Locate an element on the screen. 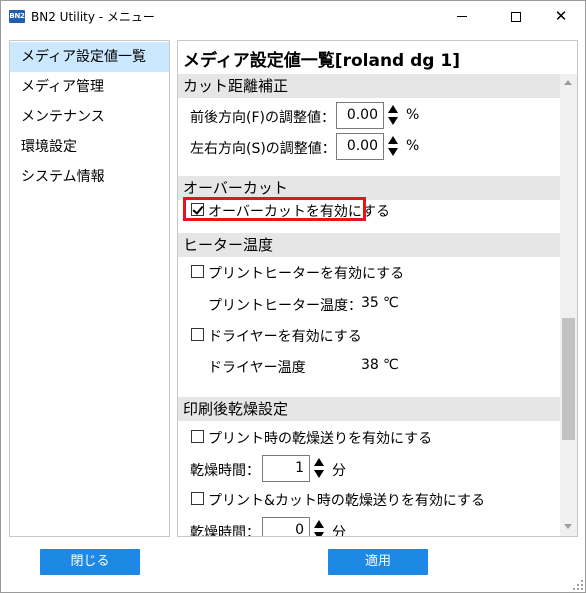  print-heater-temp-unit: ℃ is located at coordinates (391, 303).